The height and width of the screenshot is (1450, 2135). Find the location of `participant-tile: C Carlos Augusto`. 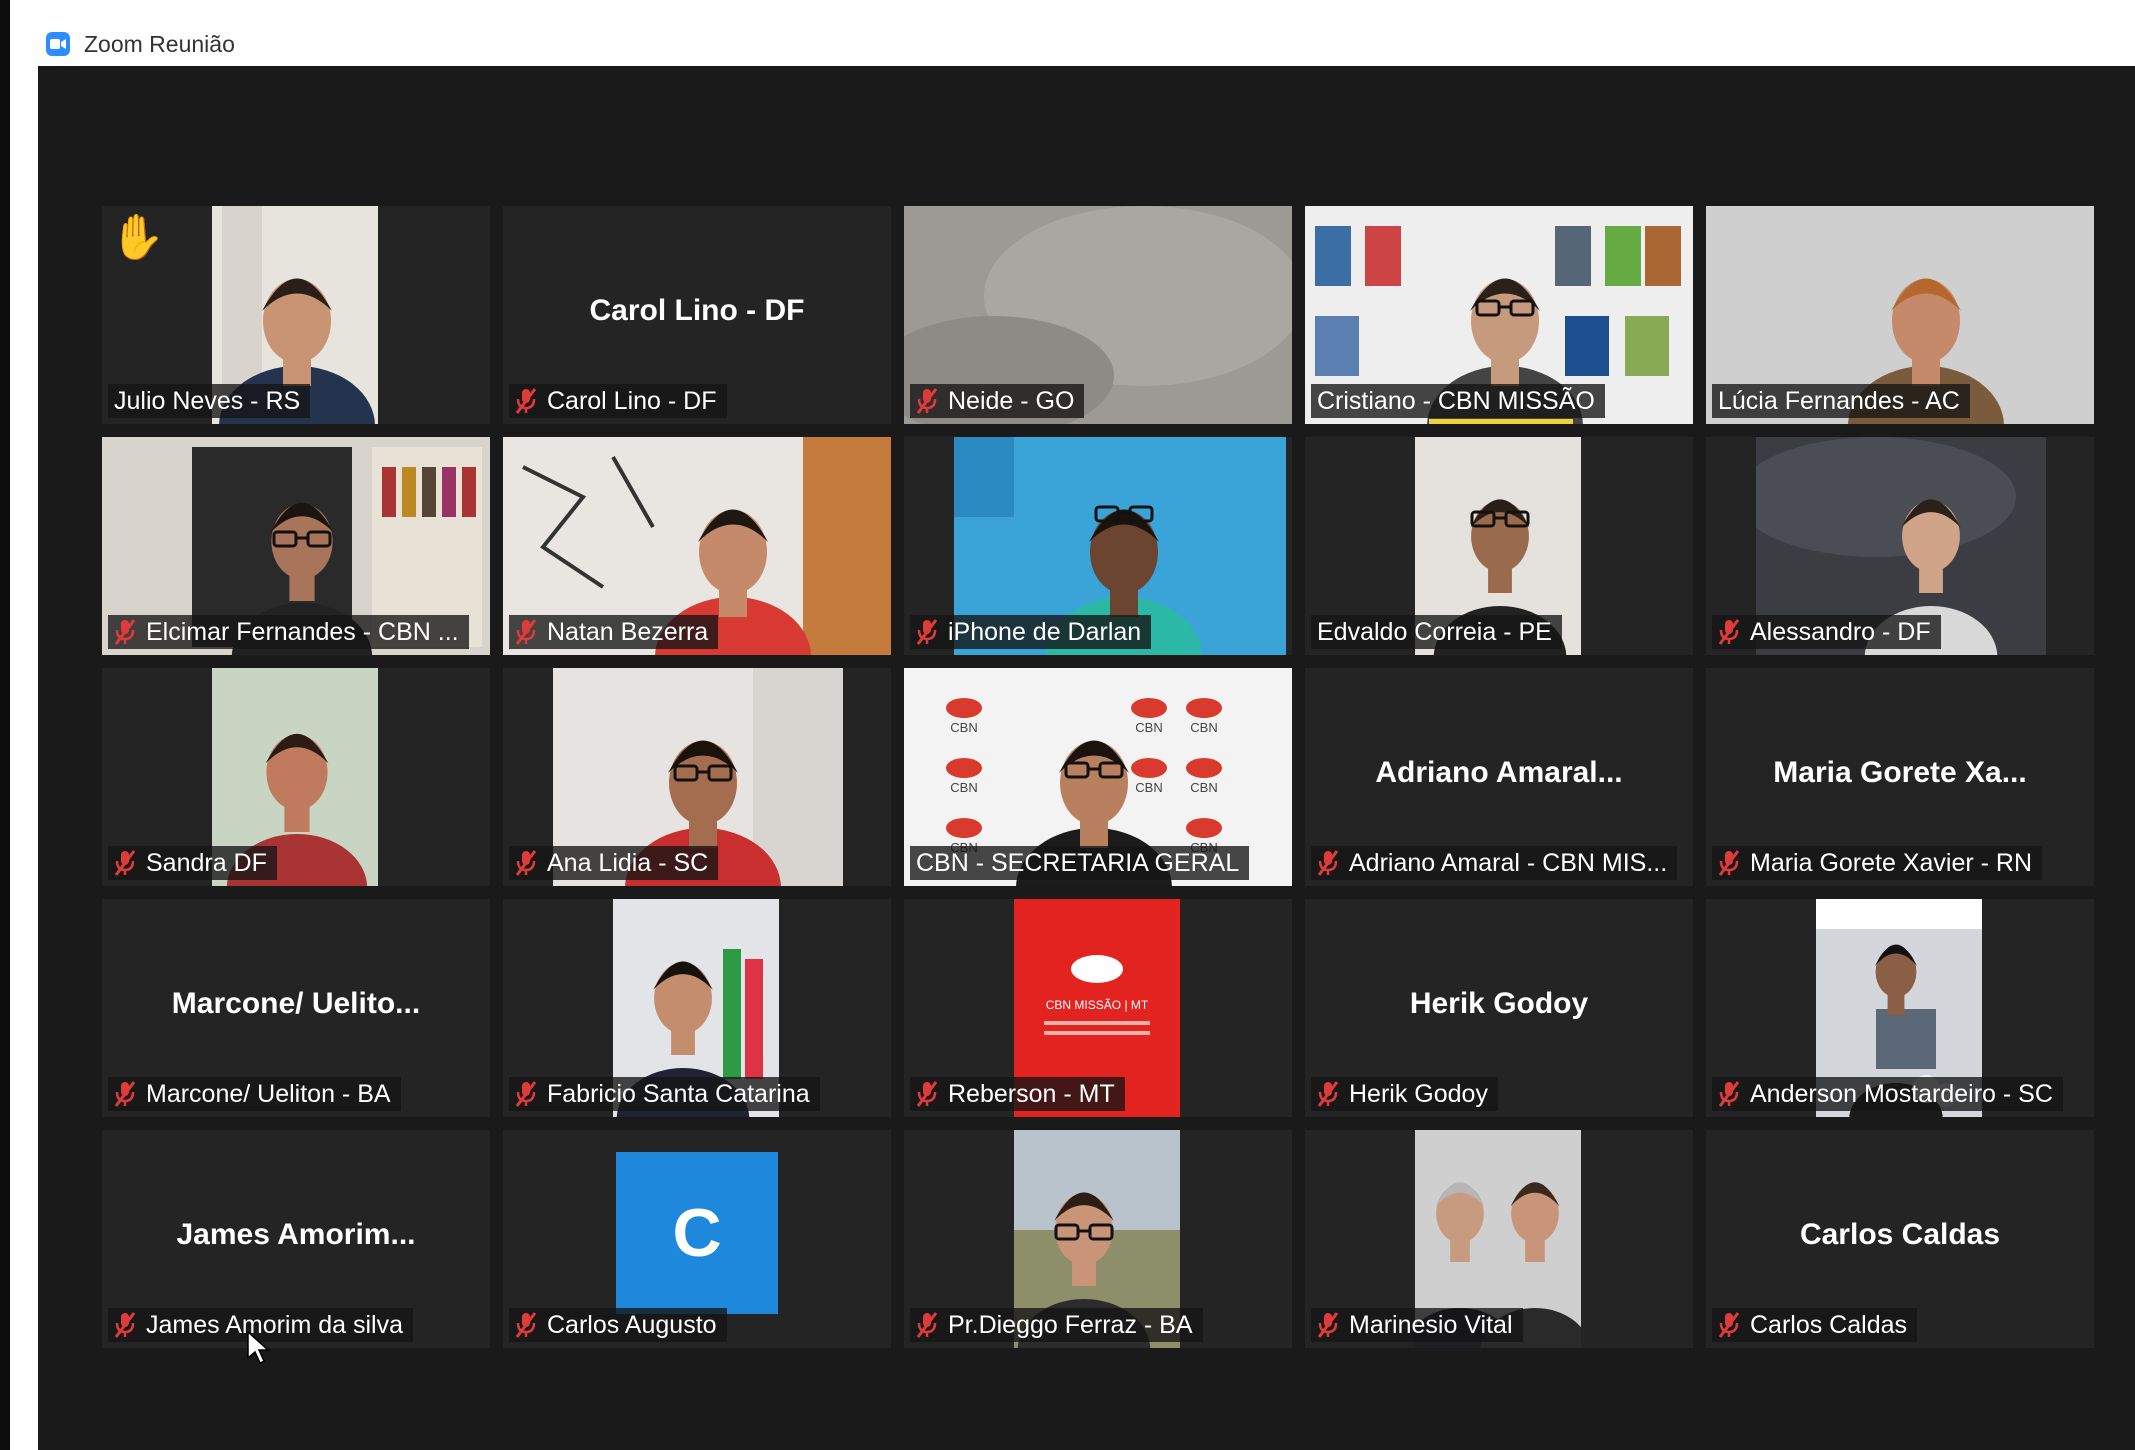

participant-tile: C Carlos Augusto is located at coordinates (697, 1239).